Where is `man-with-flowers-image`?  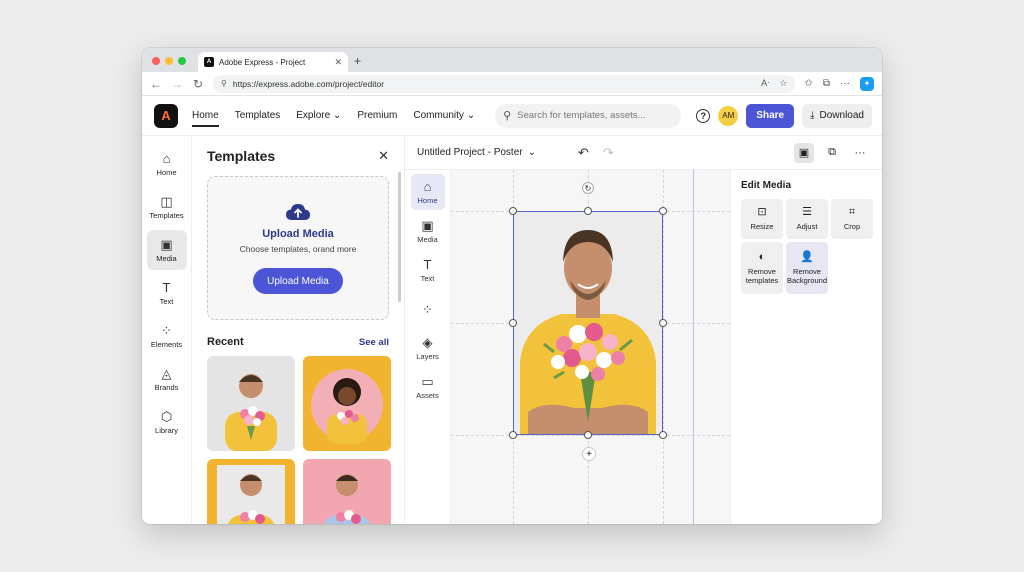
man-with-flowers-image is located at coordinates (588, 323).